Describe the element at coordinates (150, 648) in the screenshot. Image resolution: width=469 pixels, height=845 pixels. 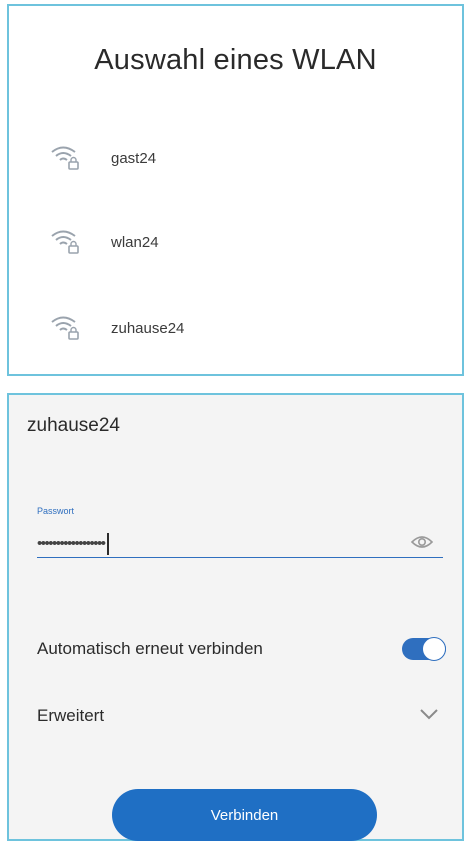
I see `auto-reconnect-label: Automatisch erneut verbinden` at that location.